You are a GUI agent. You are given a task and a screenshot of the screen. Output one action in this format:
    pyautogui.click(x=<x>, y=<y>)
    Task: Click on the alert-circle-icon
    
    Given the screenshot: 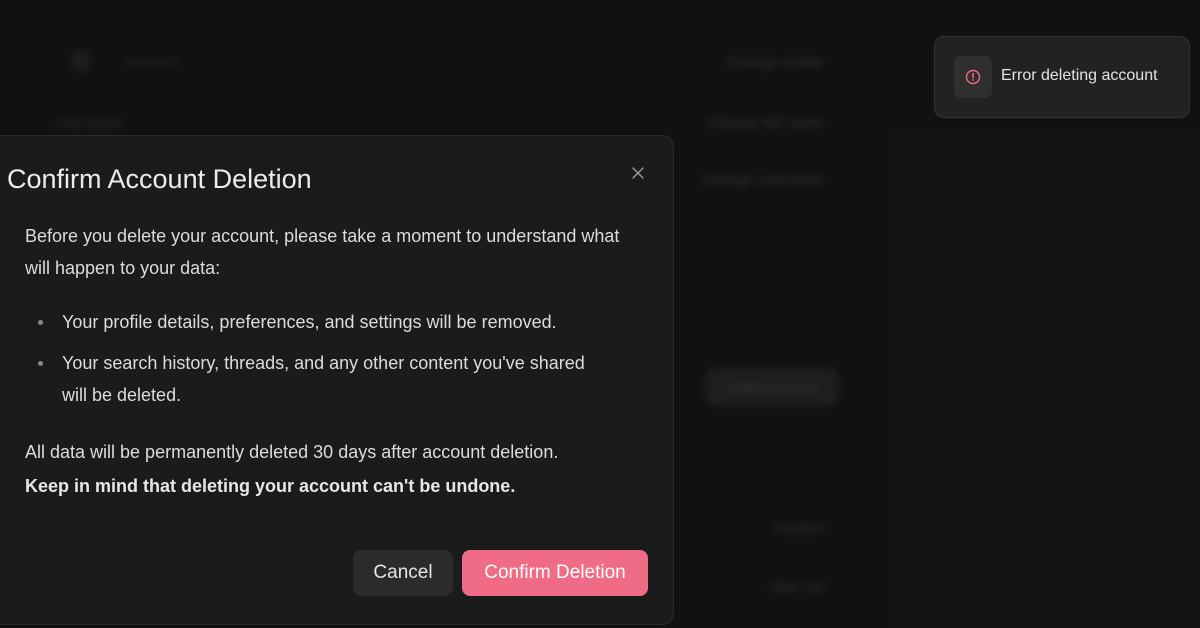 What is the action you would take?
    pyautogui.click(x=973, y=77)
    